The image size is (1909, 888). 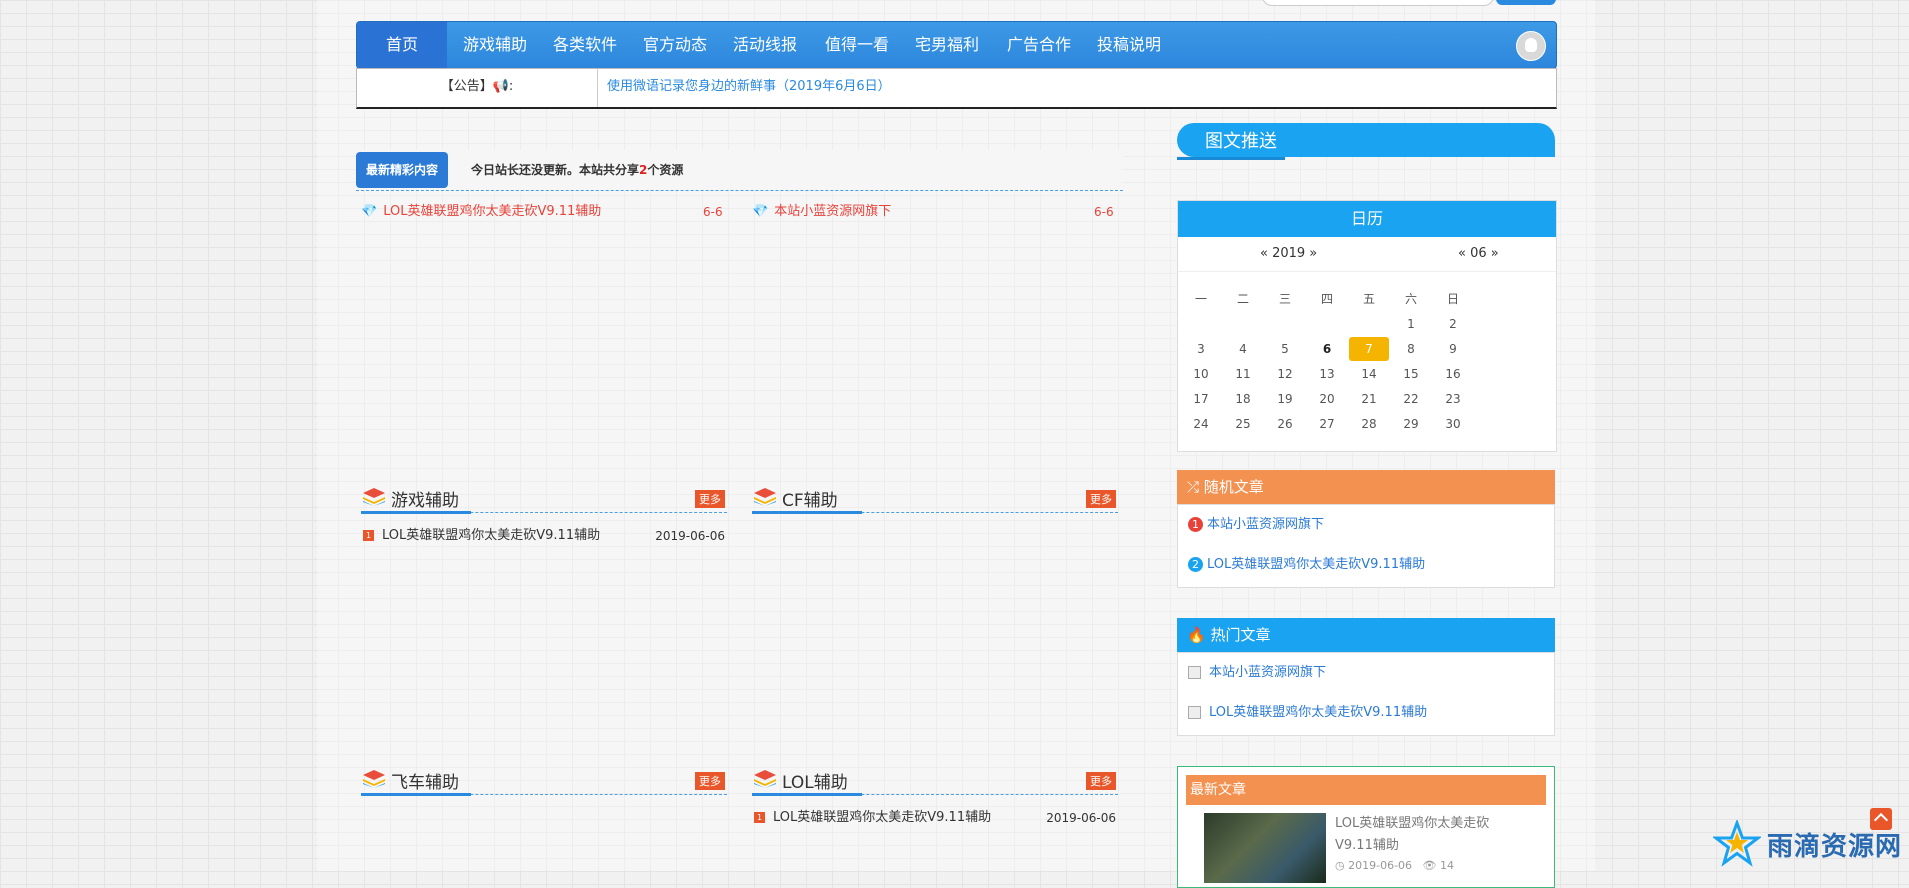 I want to click on calendar-year-nav: « 2019 », so click(x=1288, y=254).